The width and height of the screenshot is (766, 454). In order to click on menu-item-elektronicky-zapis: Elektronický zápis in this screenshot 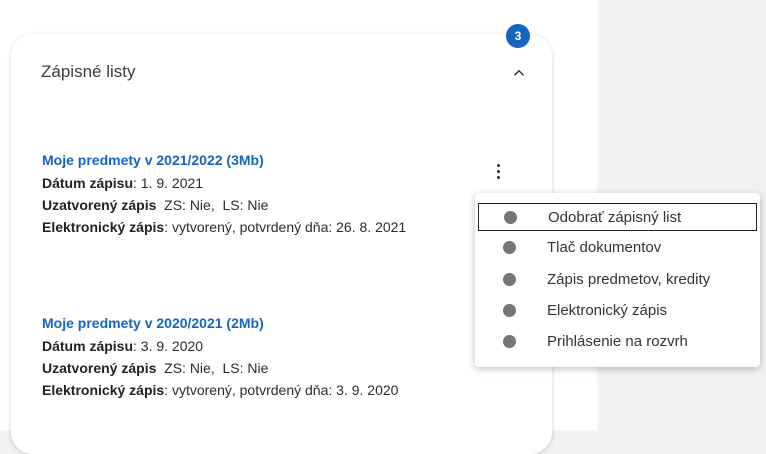, I will do `click(617, 310)`.